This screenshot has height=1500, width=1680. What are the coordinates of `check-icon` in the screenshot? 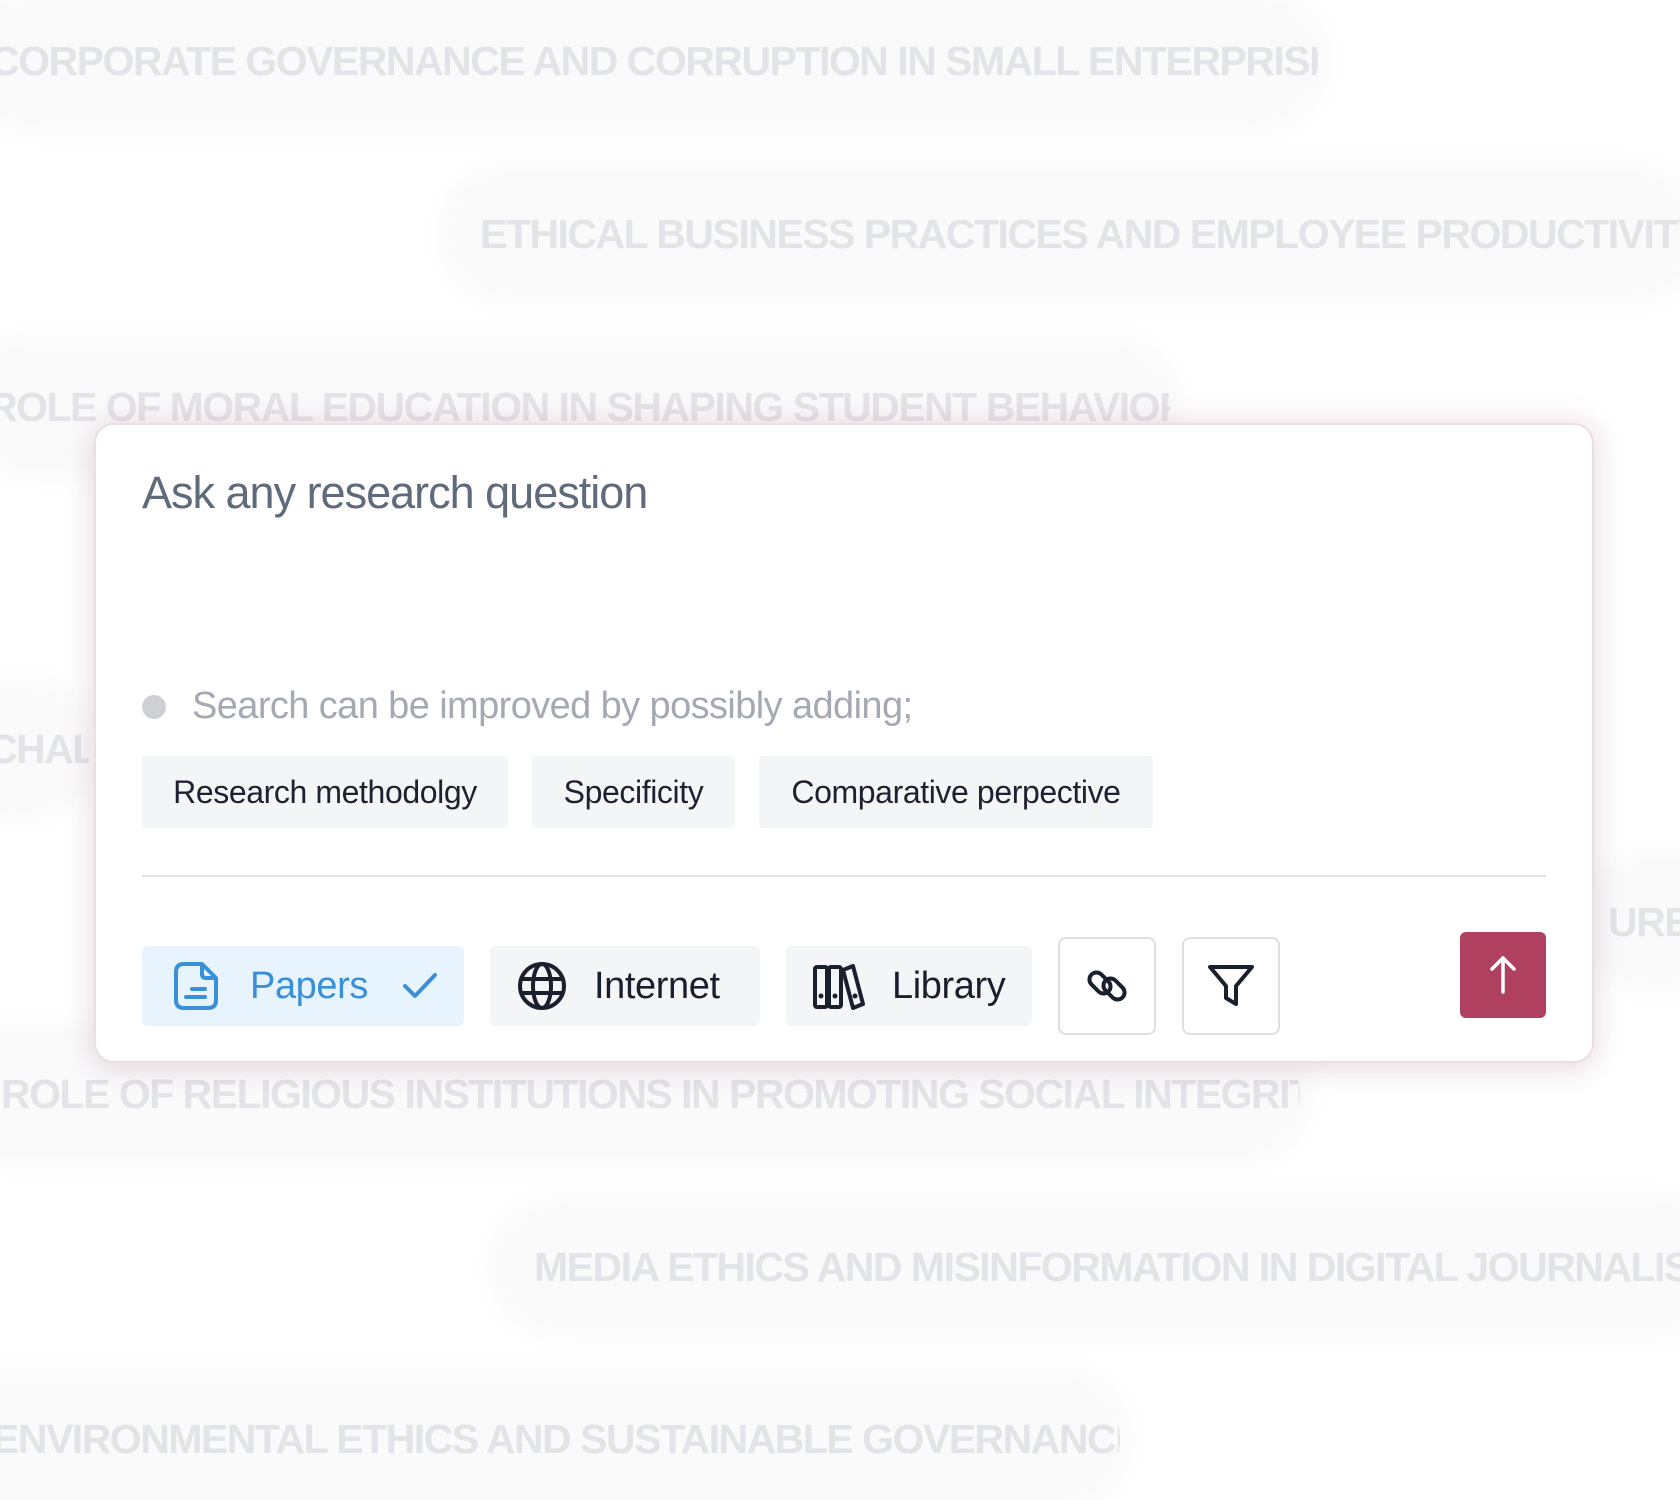 It's located at (420, 985).